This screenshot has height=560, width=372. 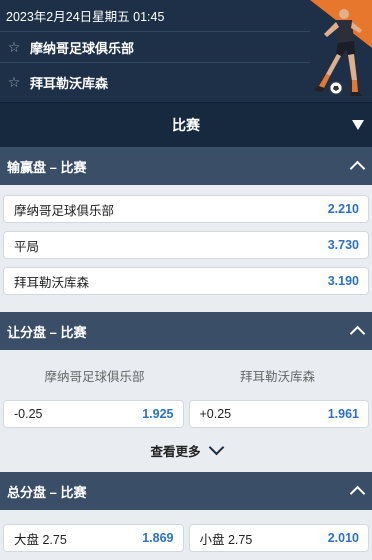 What do you see at coordinates (215, 414) in the screenshot?
I see `handicap-line: +0.25` at bounding box center [215, 414].